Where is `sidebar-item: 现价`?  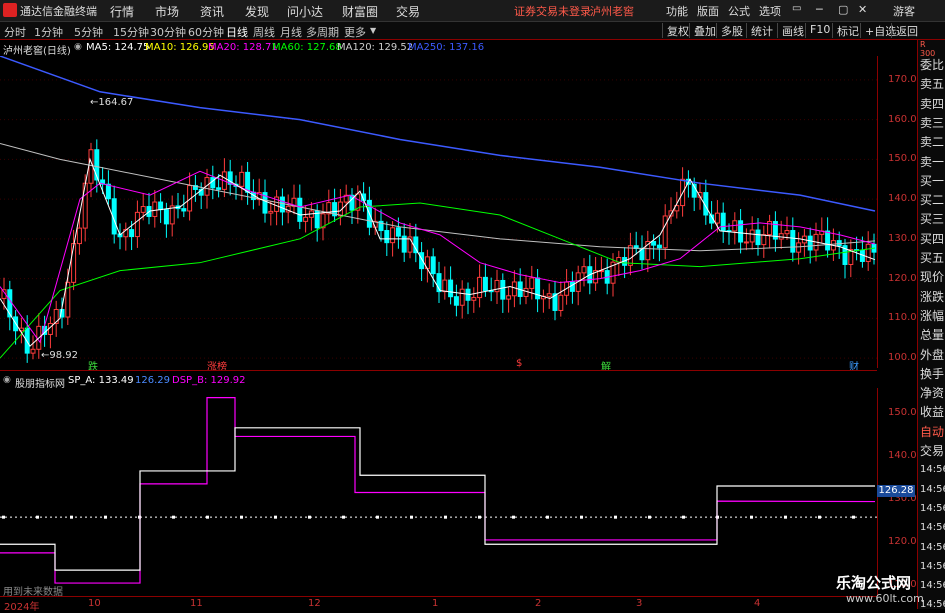
sidebar-item: 现价 is located at coordinates (932, 277).